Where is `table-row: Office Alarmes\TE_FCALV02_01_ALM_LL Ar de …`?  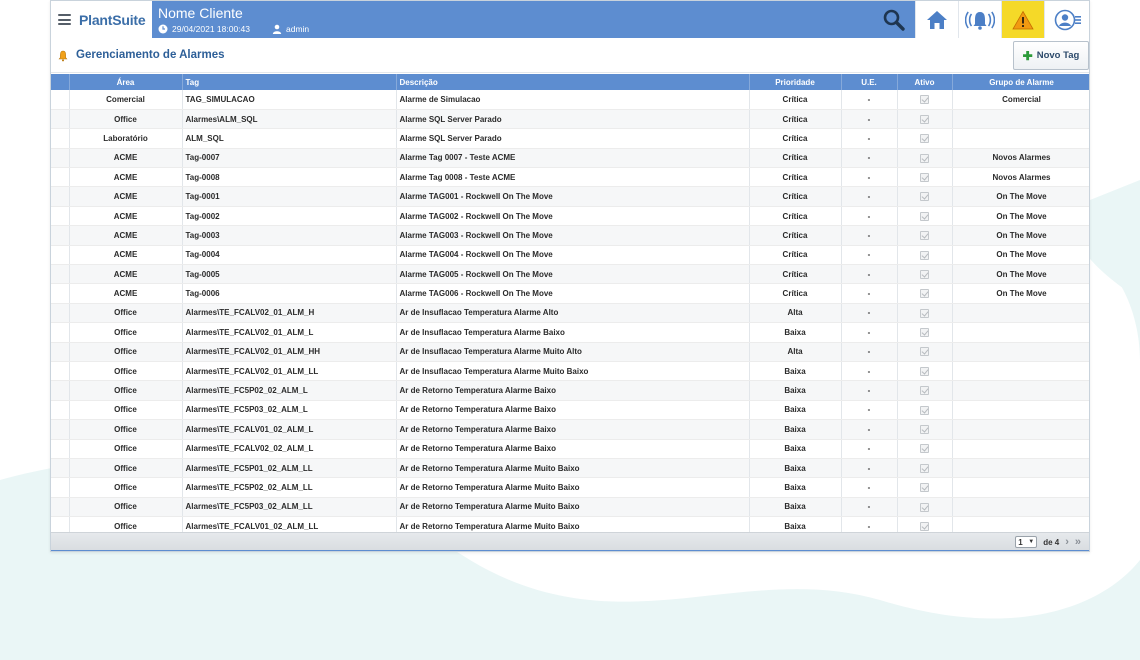 table-row: Office Alarmes\TE_FCALV02_01_ALM_LL Ar de … is located at coordinates (570, 371).